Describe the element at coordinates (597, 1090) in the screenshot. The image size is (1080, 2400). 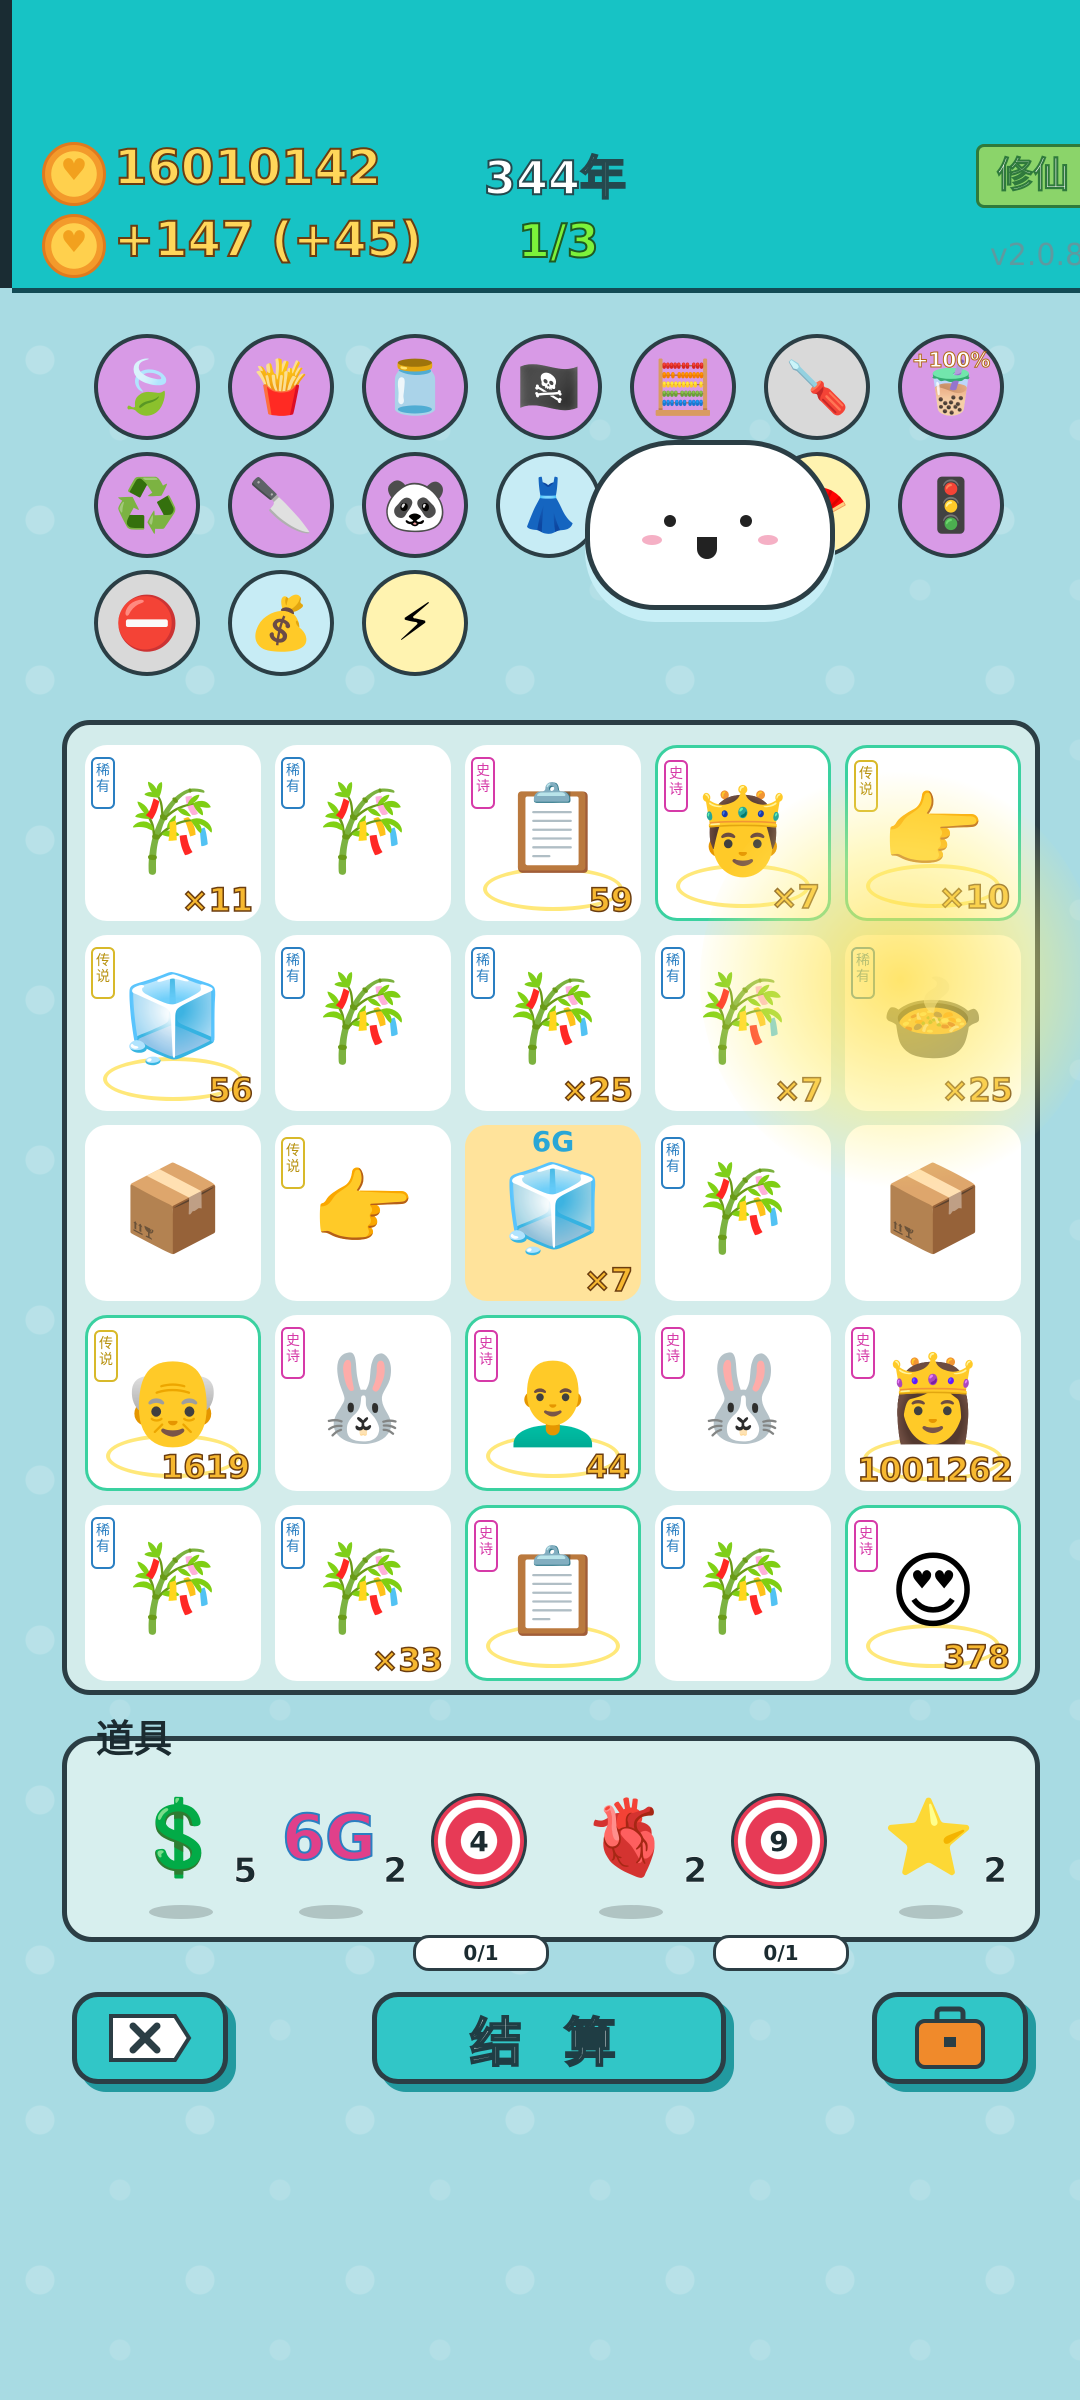
I see `item-count: ×25` at that location.